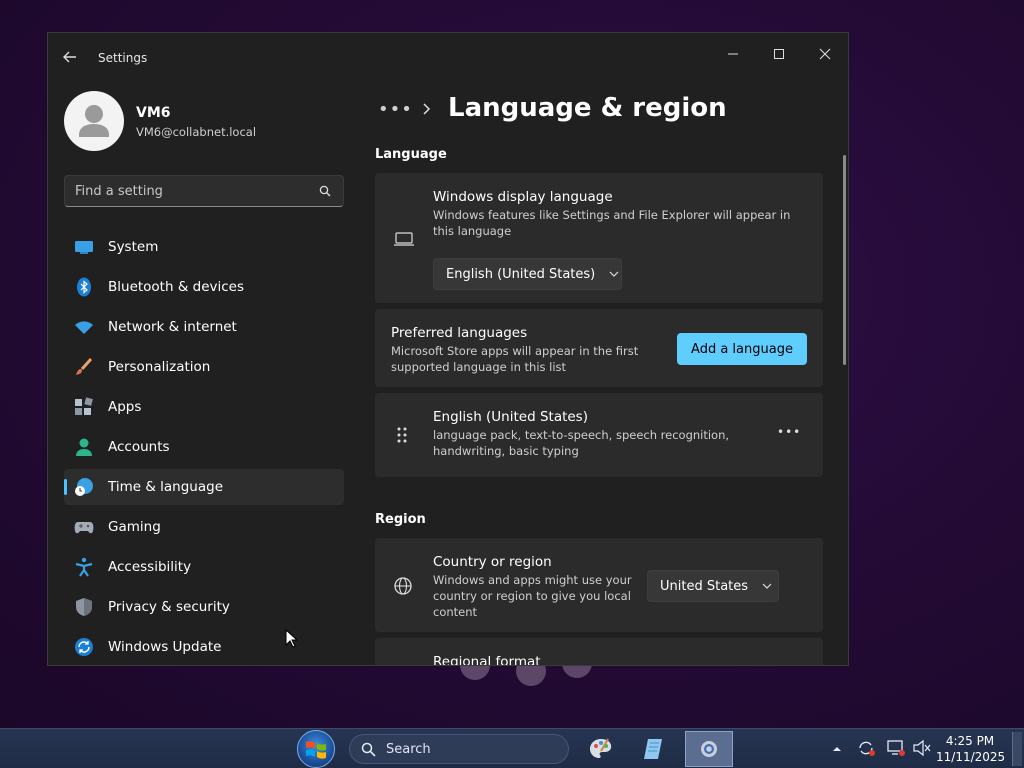 This screenshot has height=768, width=1024. What do you see at coordinates (400, 519) in the screenshot?
I see `section-heading-region: Region` at bounding box center [400, 519].